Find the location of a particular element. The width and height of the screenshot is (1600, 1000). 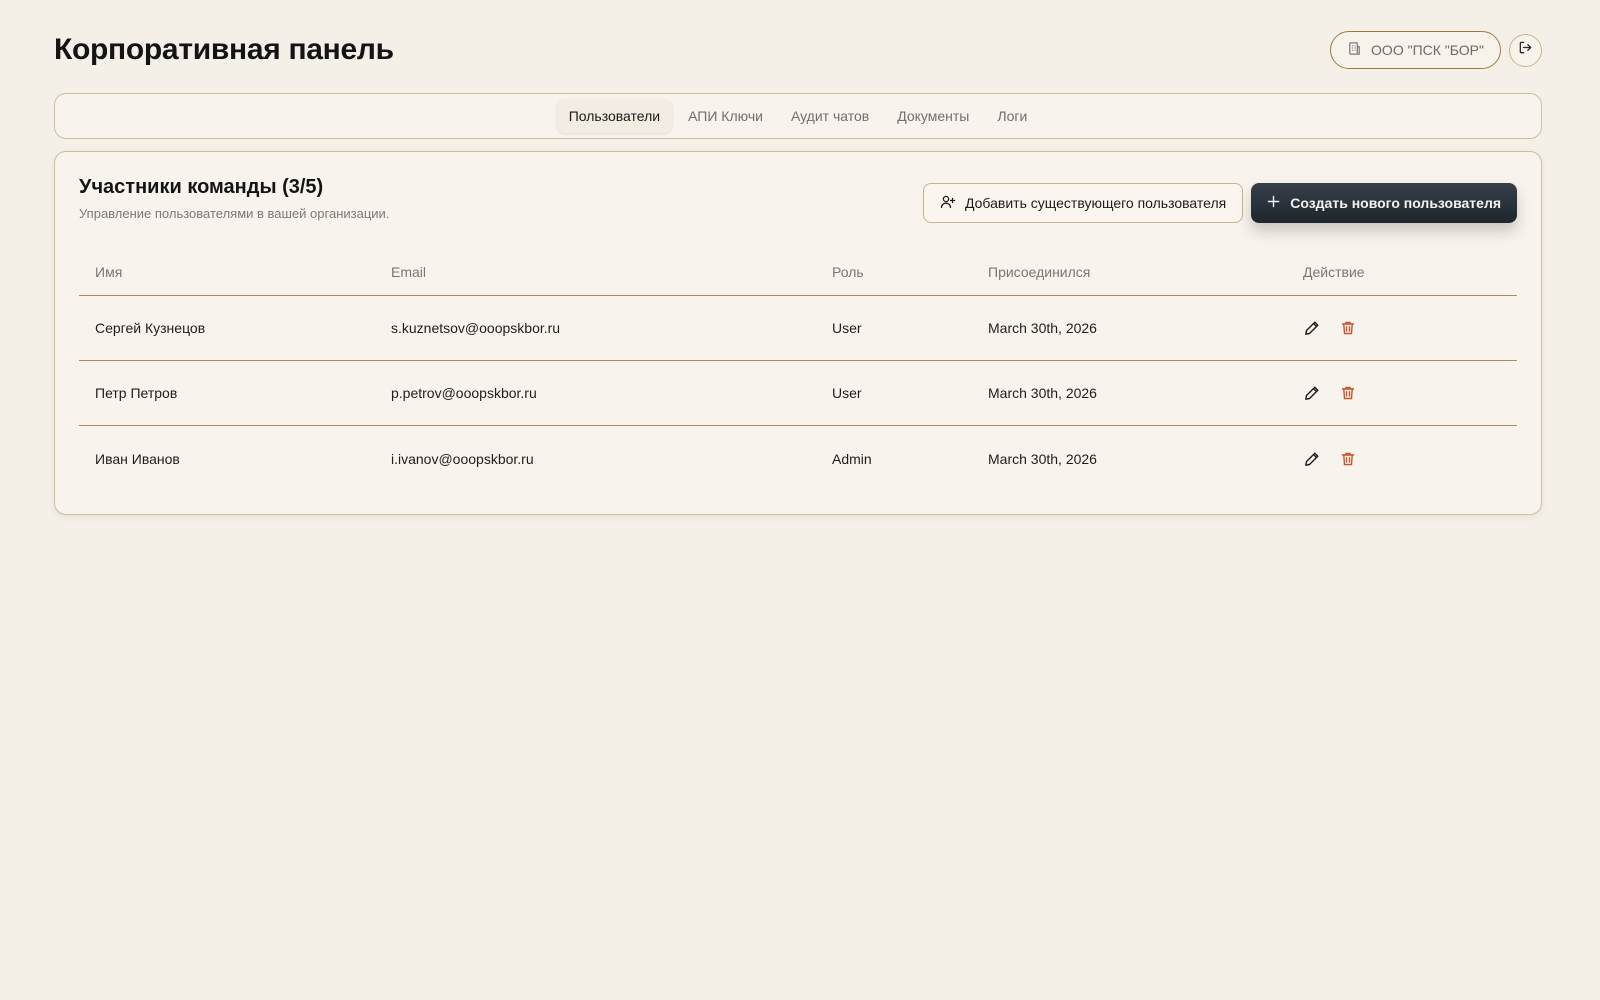

tab-users: Пользователи is located at coordinates (614, 116).